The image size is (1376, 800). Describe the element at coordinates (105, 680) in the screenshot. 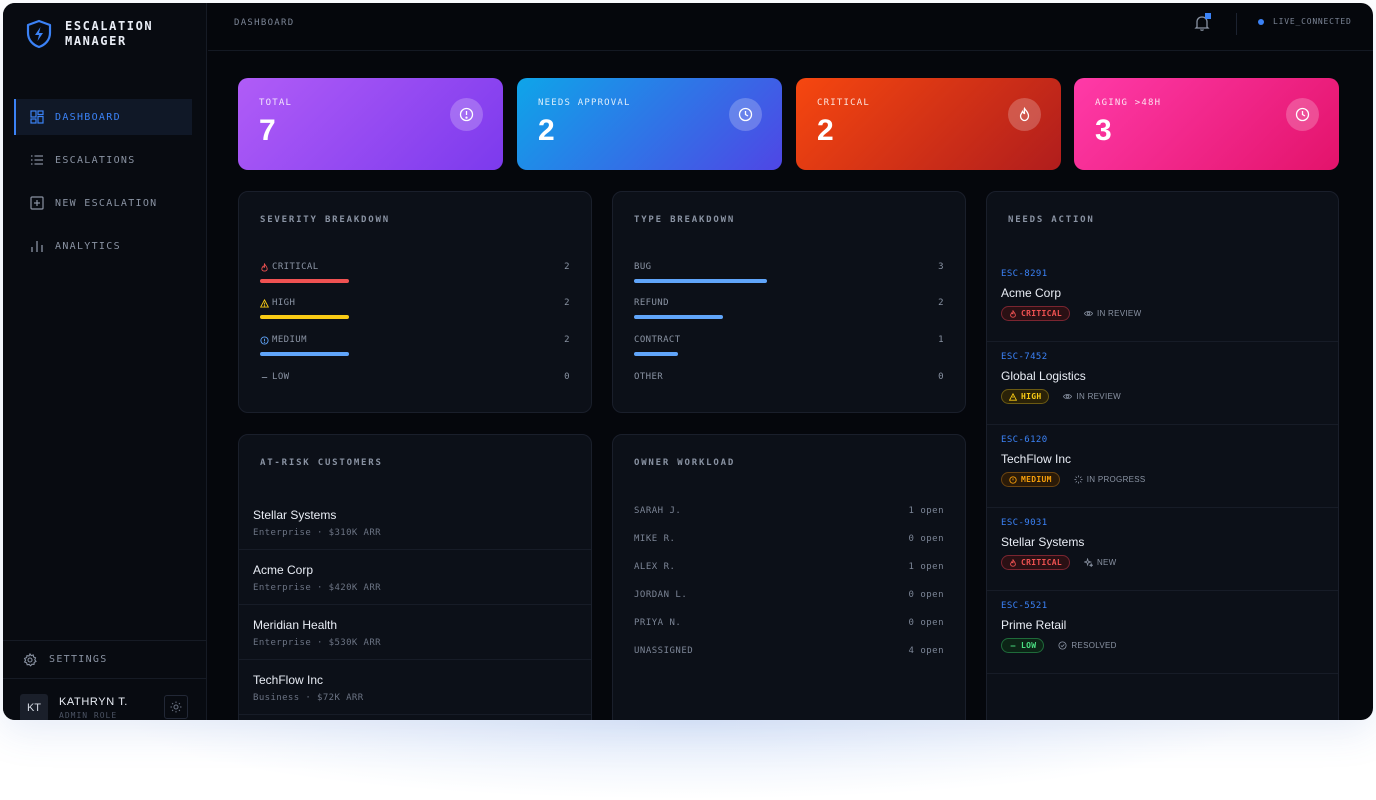

I see `sidebar-footer: SETTINGS KT KATHRYN T. ADMIN ROLE` at that location.